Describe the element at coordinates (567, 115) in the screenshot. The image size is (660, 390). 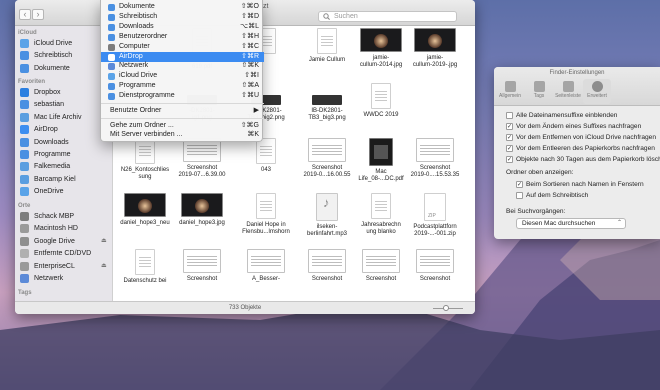
I see `checkbox-label: Alle Dateinamensuffixe einblenden` at that location.